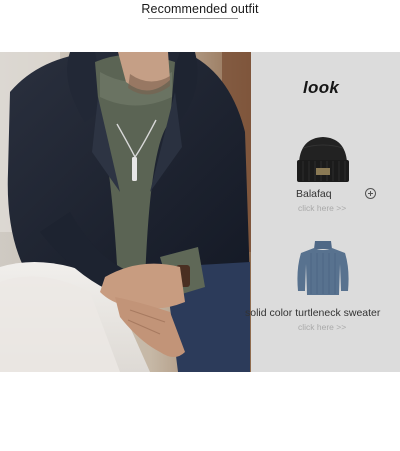 This screenshot has height=451, width=400. Describe the element at coordinates (323, 161) in the screenshot. I see `beanie-hat-icon` at that location.